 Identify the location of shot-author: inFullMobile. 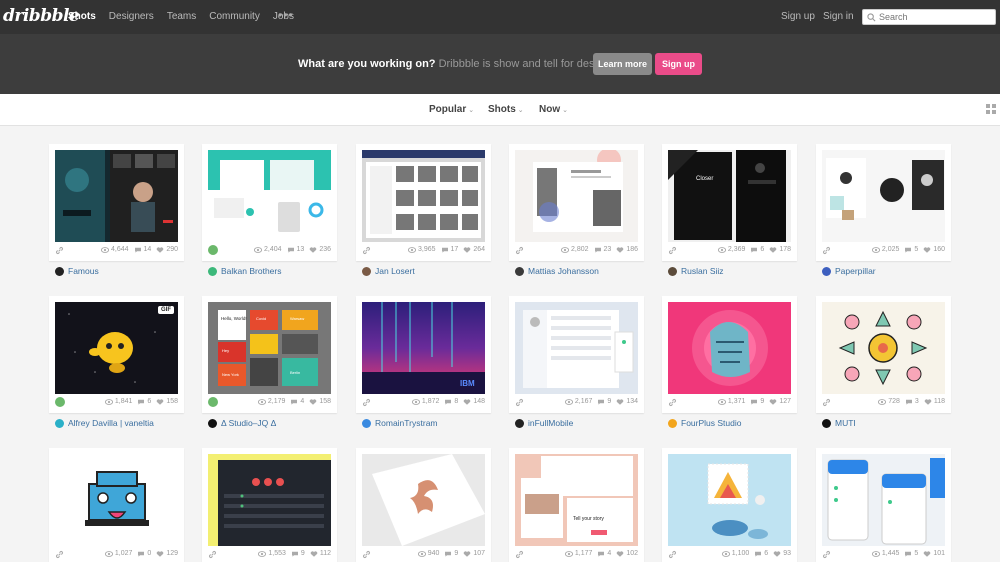
(544, 423).